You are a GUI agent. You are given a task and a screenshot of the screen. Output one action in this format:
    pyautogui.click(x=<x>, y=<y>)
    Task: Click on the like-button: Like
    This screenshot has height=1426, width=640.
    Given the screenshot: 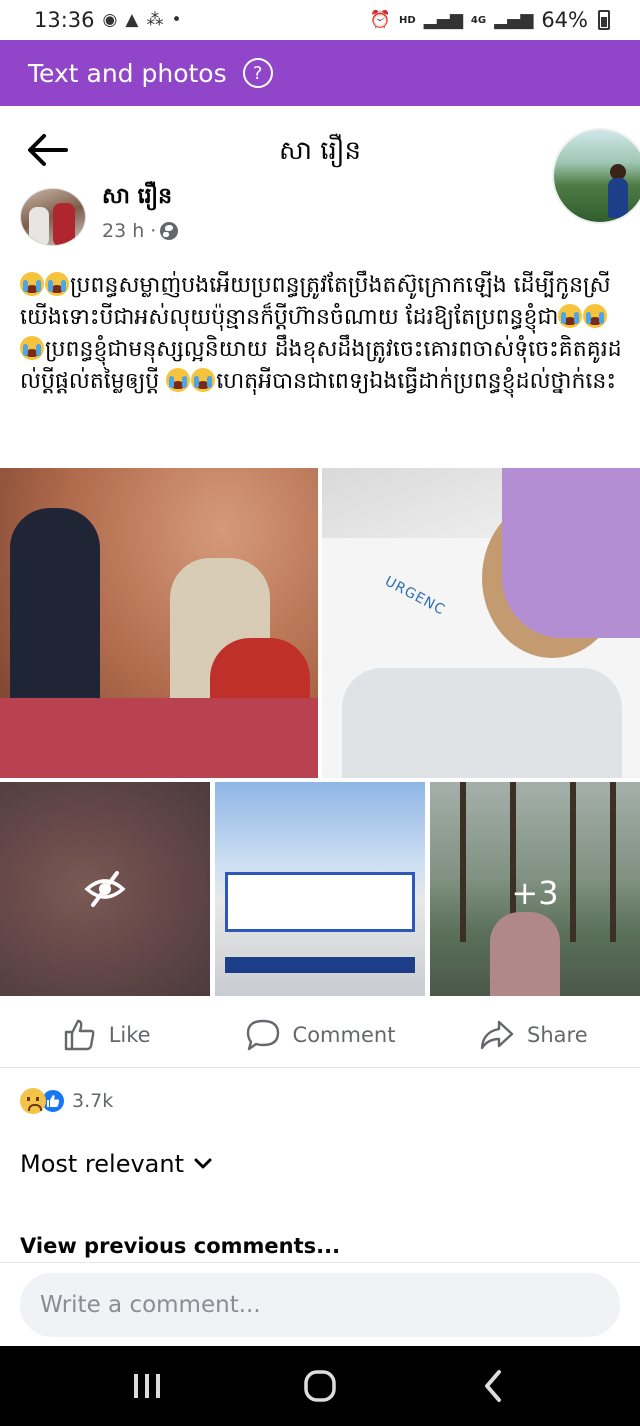 What is the action you would take?
    pyautogui.click(x=106, y=1034)
    